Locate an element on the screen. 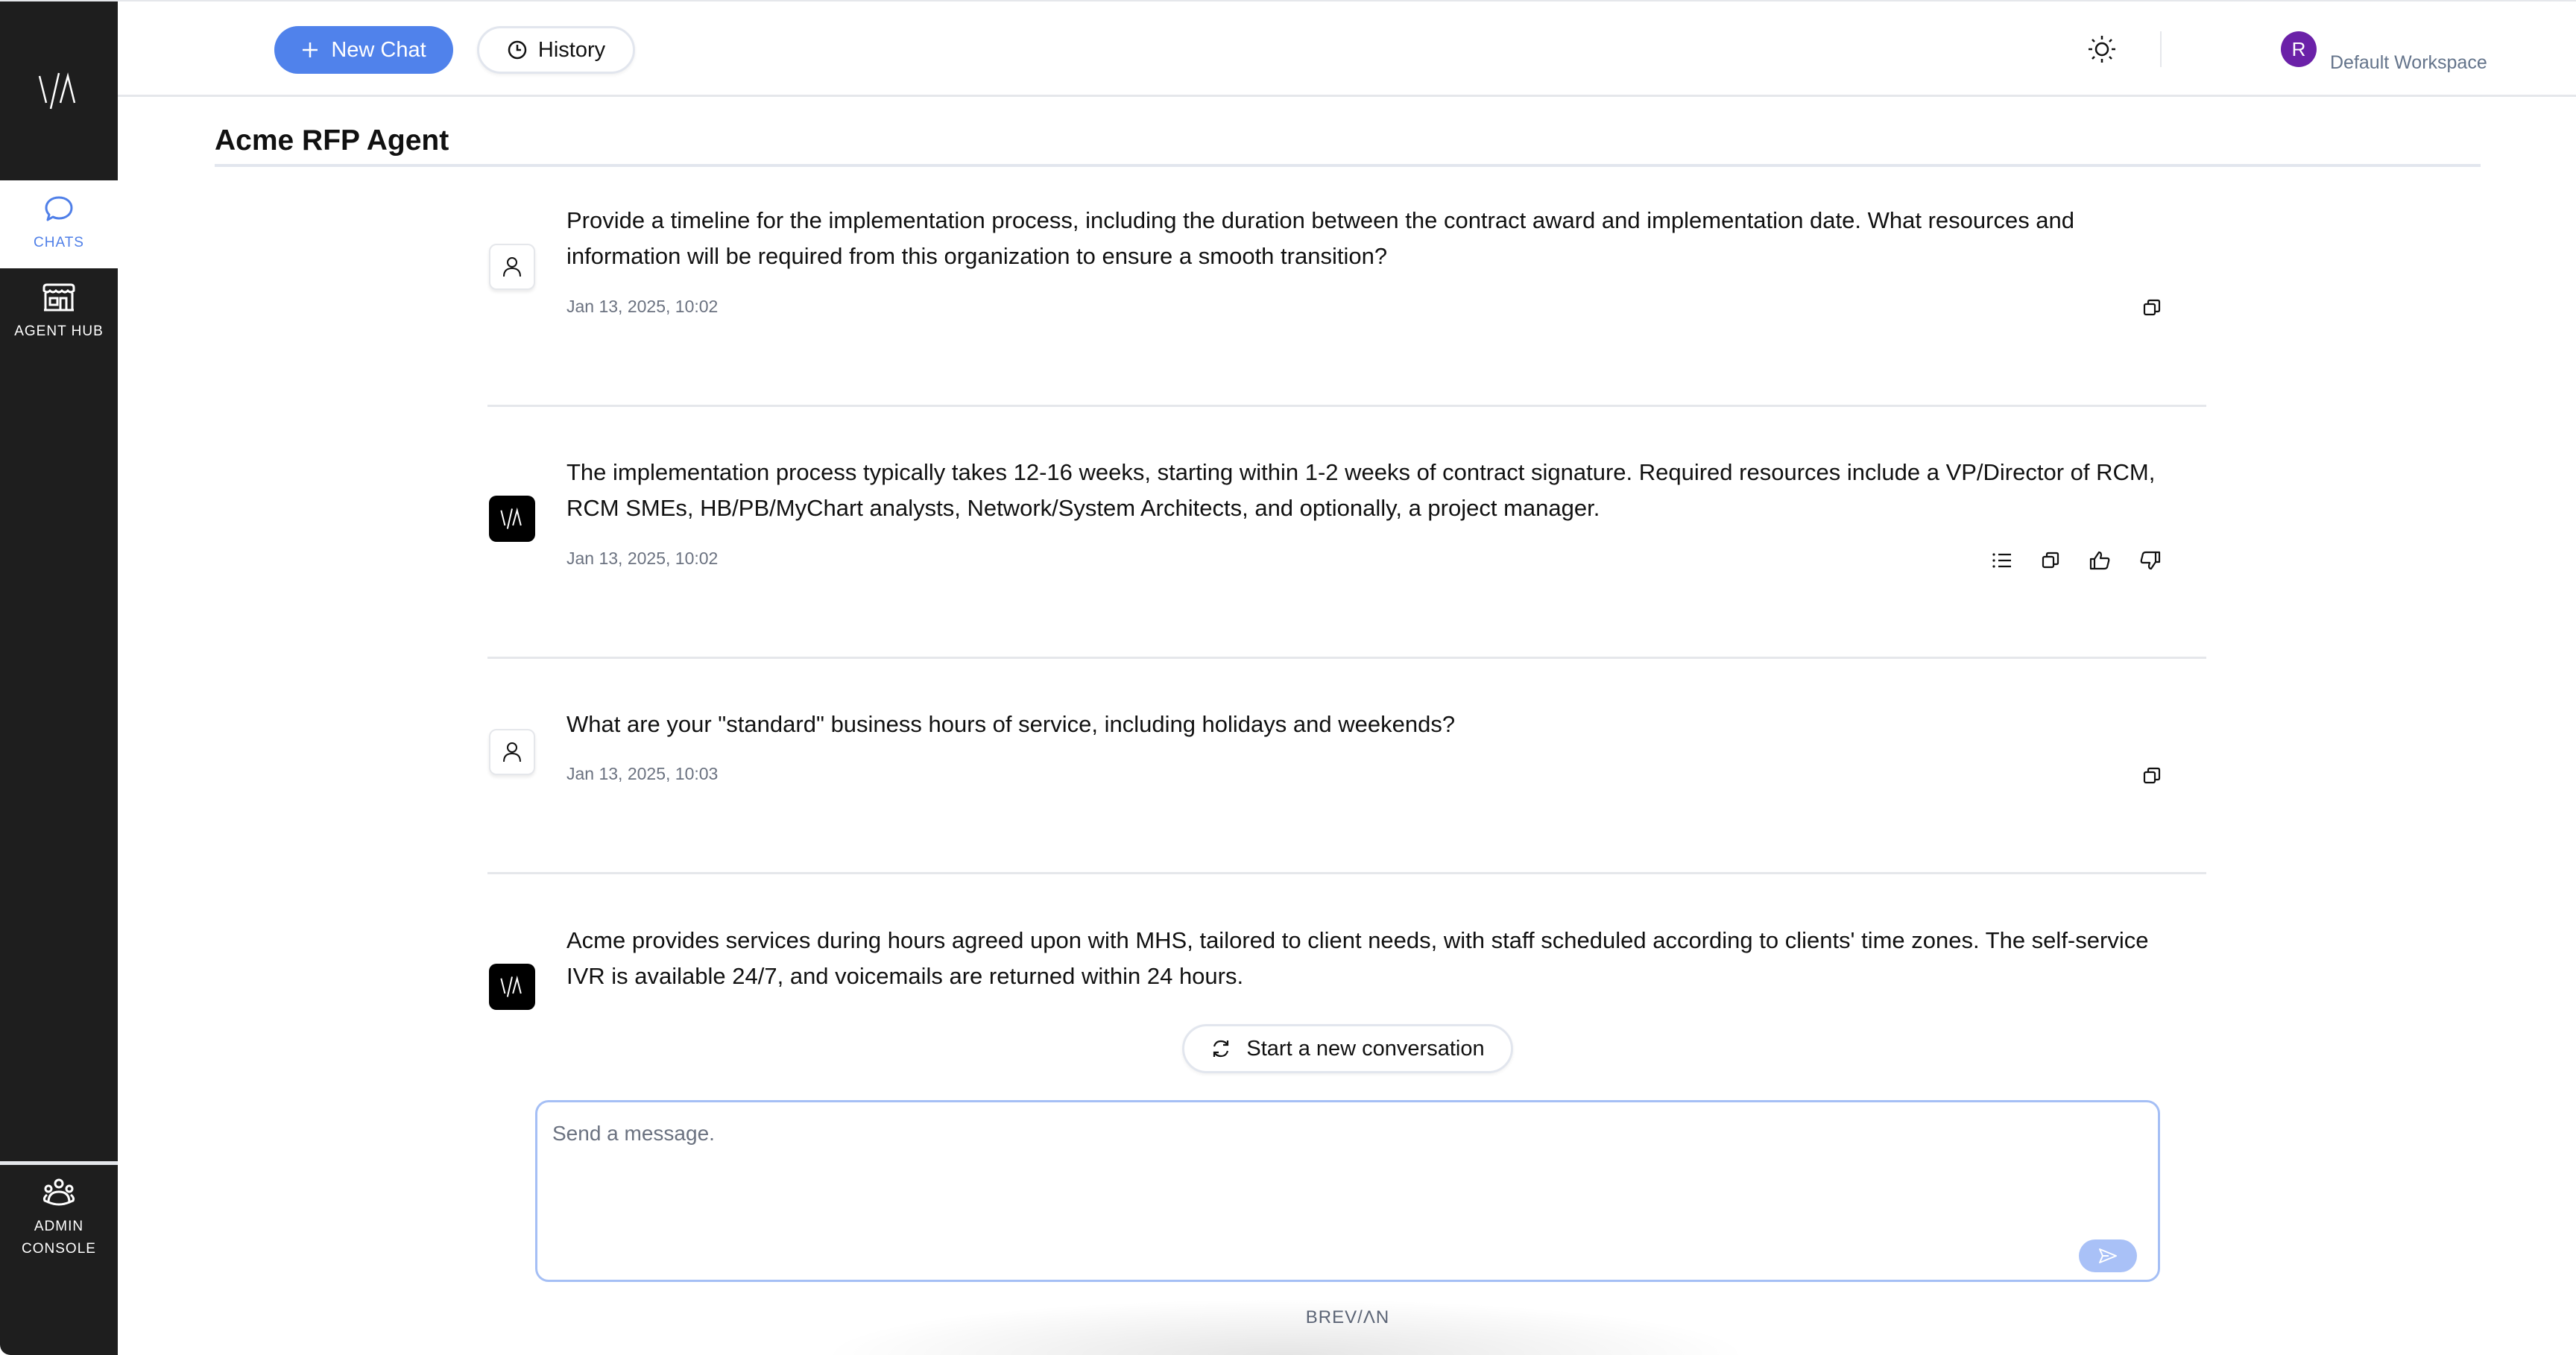 The image size is (2576, 1355). thumbs-down-button is located at coordinates (2150, 560).